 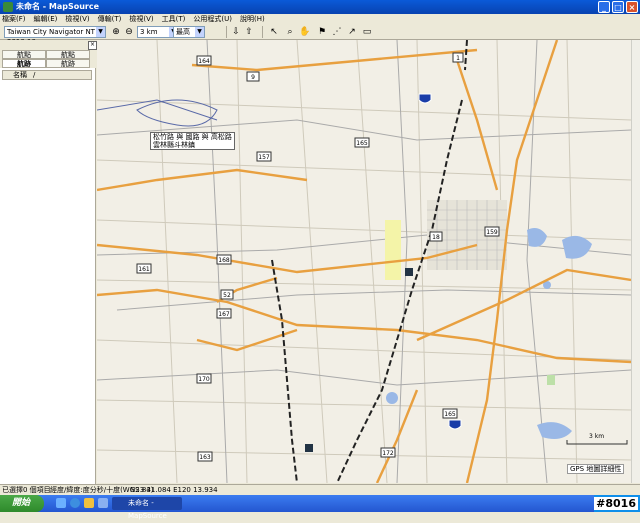 I want to click on svg-text: 161, so click(x=144, y=269).